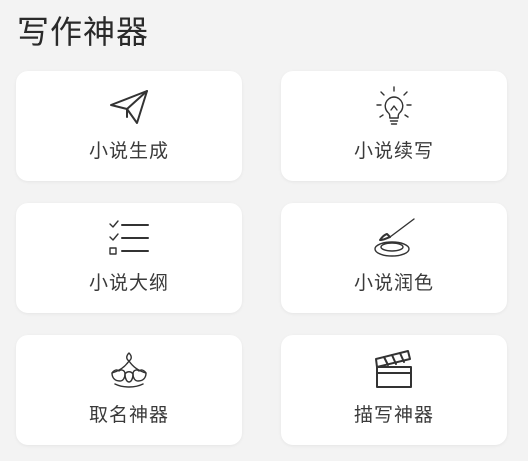  I want to click on paper-plane-icon, so click(129, 106).